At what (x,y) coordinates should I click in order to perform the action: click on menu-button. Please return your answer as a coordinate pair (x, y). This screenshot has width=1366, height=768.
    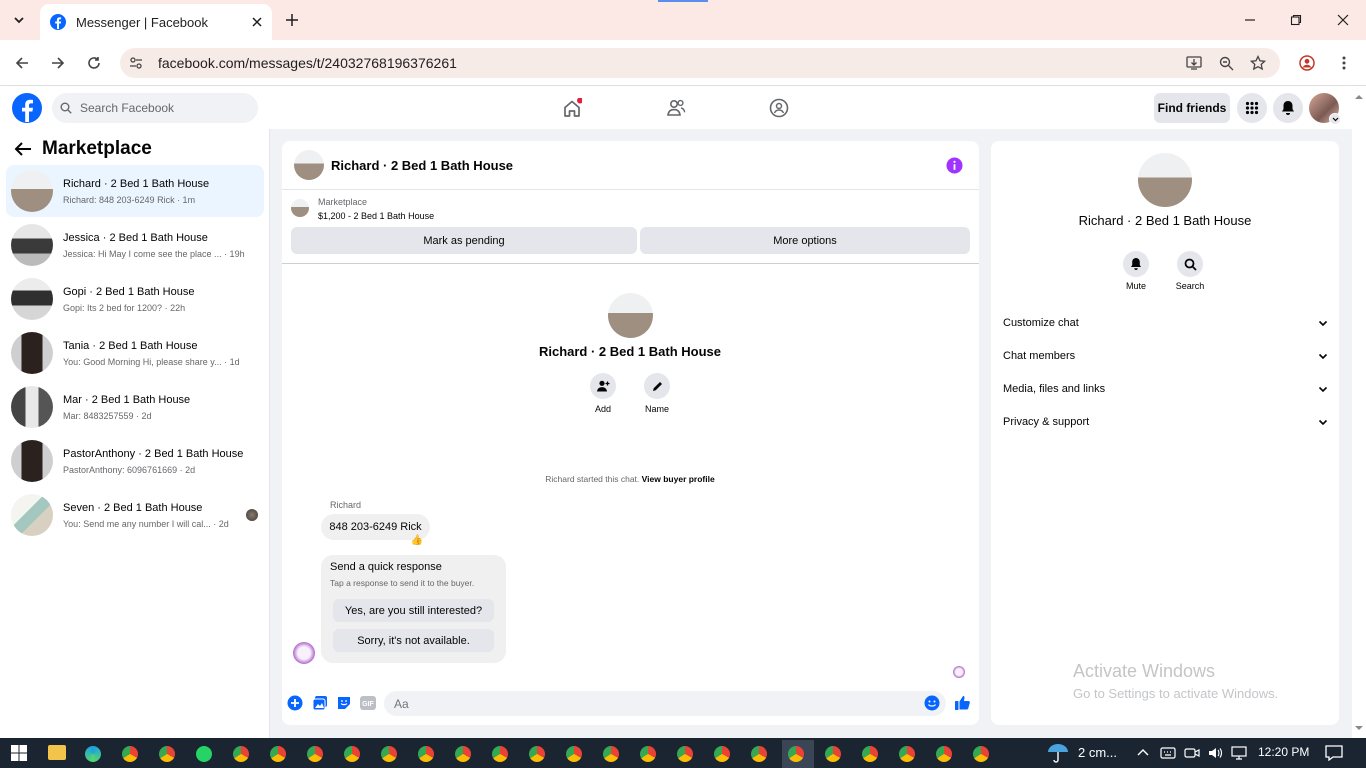
    Looking at the image, I should click on (1252, 108).